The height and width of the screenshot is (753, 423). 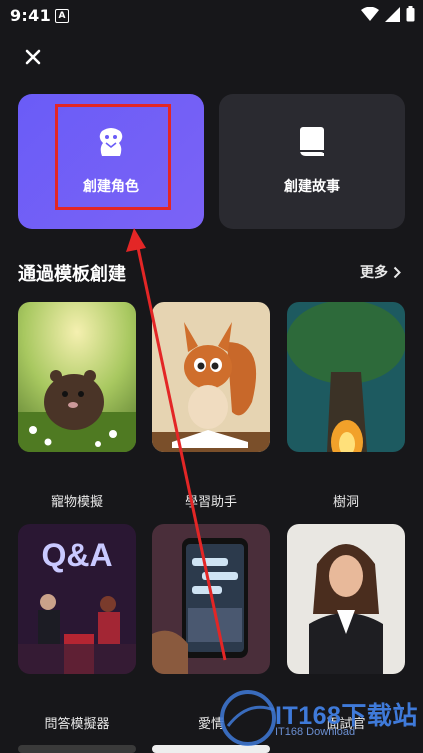 I want to click on template-label-pet: 寵物模擬, so click(x=76, y=502).